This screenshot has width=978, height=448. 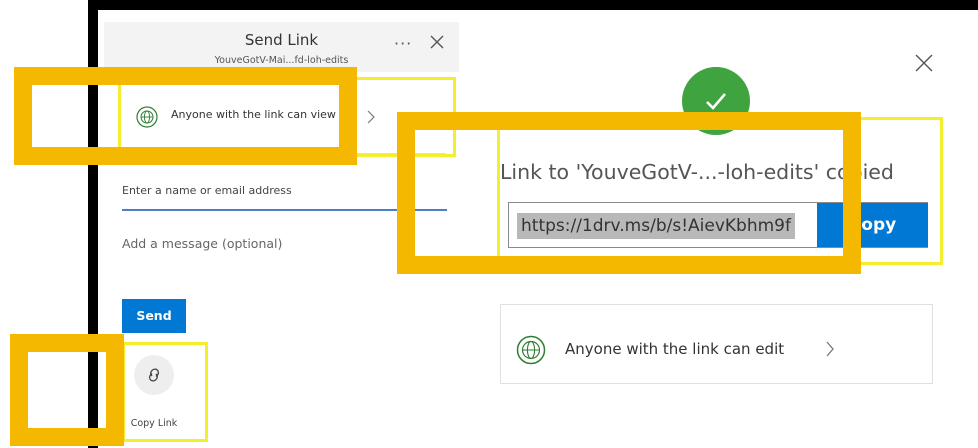 What do you see at coordinates (281, 60) in the screenshot?
I see `panel-subtitle: YouveGotV-Mai...fd-loh-edits` at bounding box center [281, 60].